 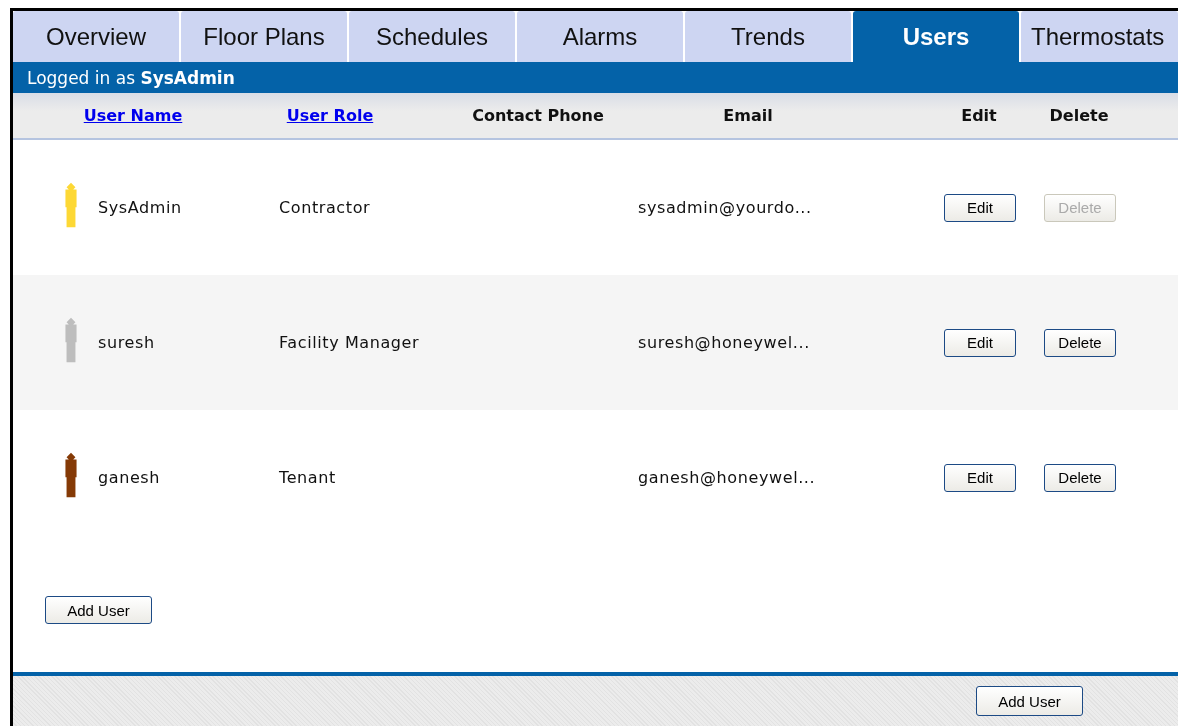 What do you see at coordinates (127, 342) in the screenshot?
I see `user-name: suresh` at bounding box center [127, 342].